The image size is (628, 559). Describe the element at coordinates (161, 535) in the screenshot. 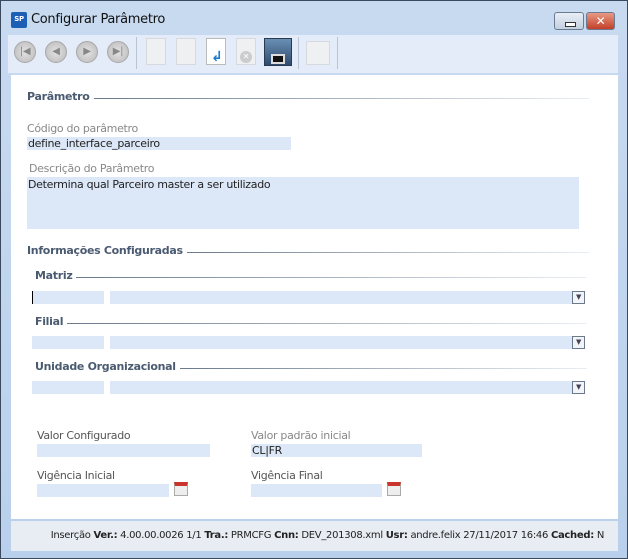

I see `status-ver: 4.00.00.0026 1/1` at that location.